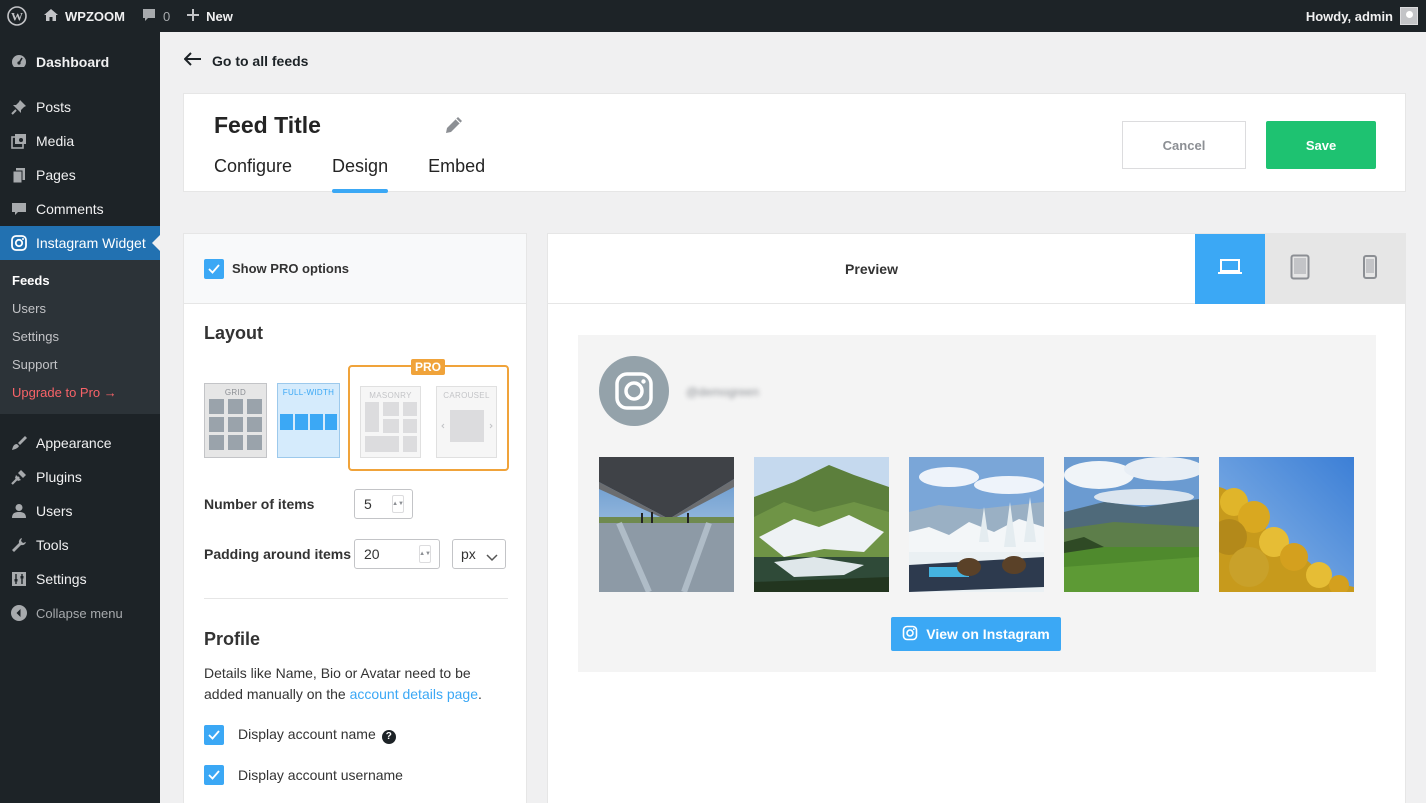 The image size is (1426, 803). What do you see at coordinates (480, 694) in the screenshot?
I see `profile-description-end: .` at bounding box center [480, 694].